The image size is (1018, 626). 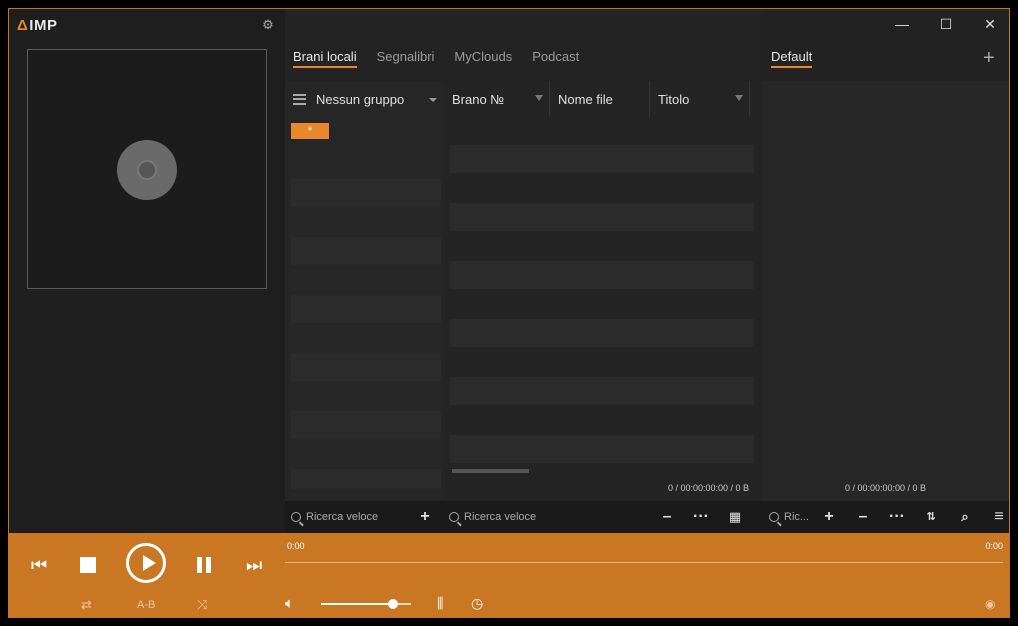 I want to click on group-header: Nessun gruppo, so click(x=364, y=99).